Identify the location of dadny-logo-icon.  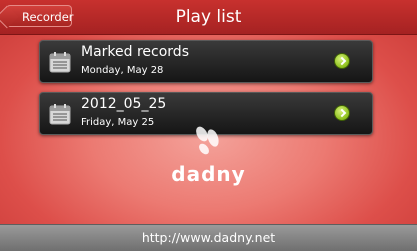
(207, 140).